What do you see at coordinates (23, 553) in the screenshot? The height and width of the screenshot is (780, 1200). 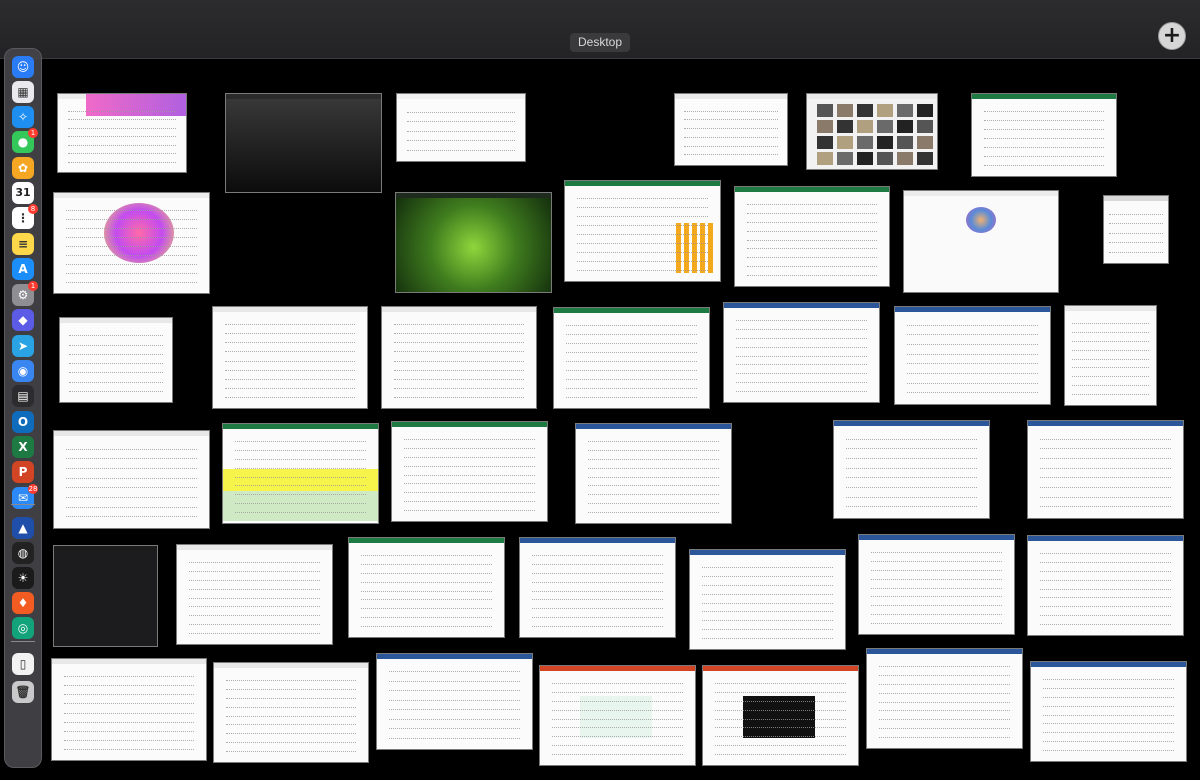 I see `dock-colorui-icon: ◍` at bounding box center [23, 553].